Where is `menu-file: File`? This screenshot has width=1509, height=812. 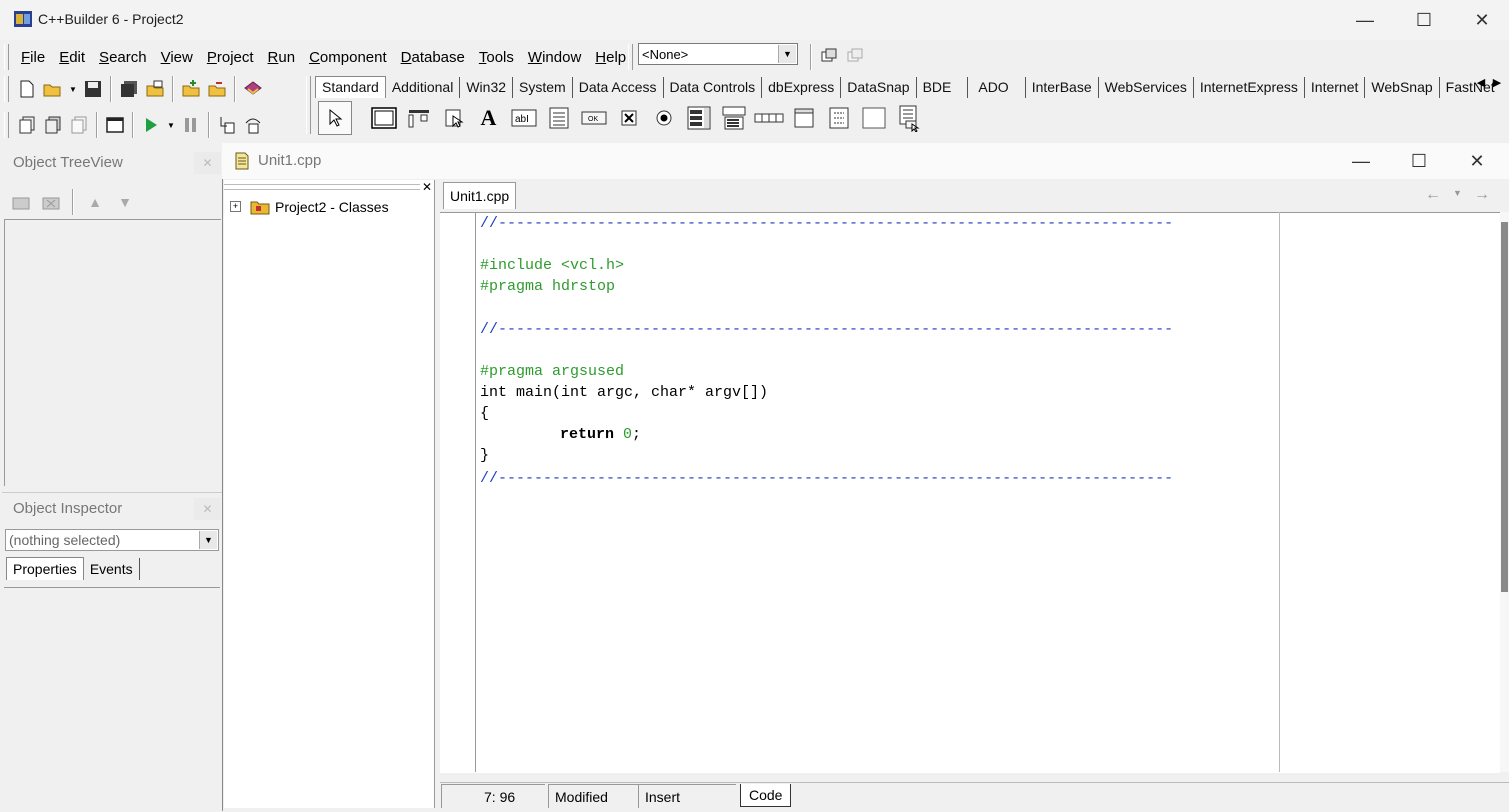 menu-file: File is located at coordinates (33, 57).